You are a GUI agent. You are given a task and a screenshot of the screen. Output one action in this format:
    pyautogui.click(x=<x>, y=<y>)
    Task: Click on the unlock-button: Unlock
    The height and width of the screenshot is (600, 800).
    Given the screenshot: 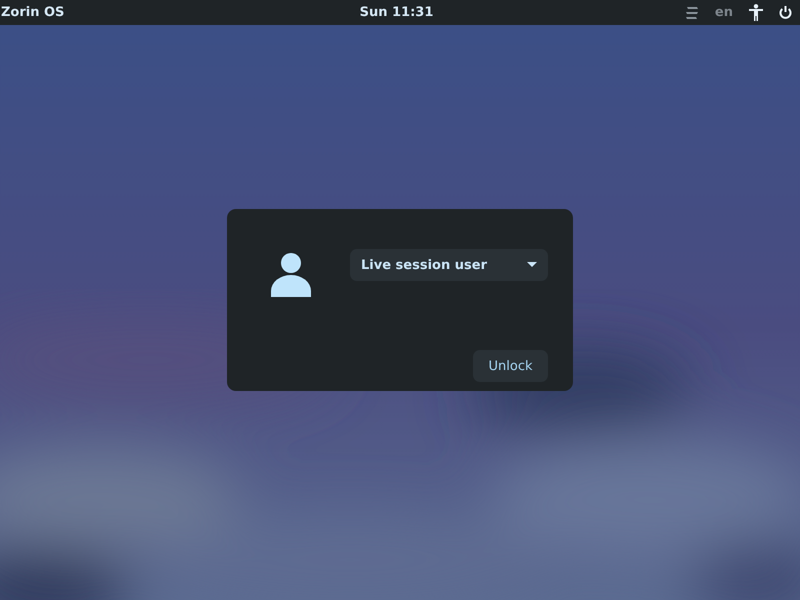 What is the action you would take?
    pyautogui.click(x=510, y=366)
    